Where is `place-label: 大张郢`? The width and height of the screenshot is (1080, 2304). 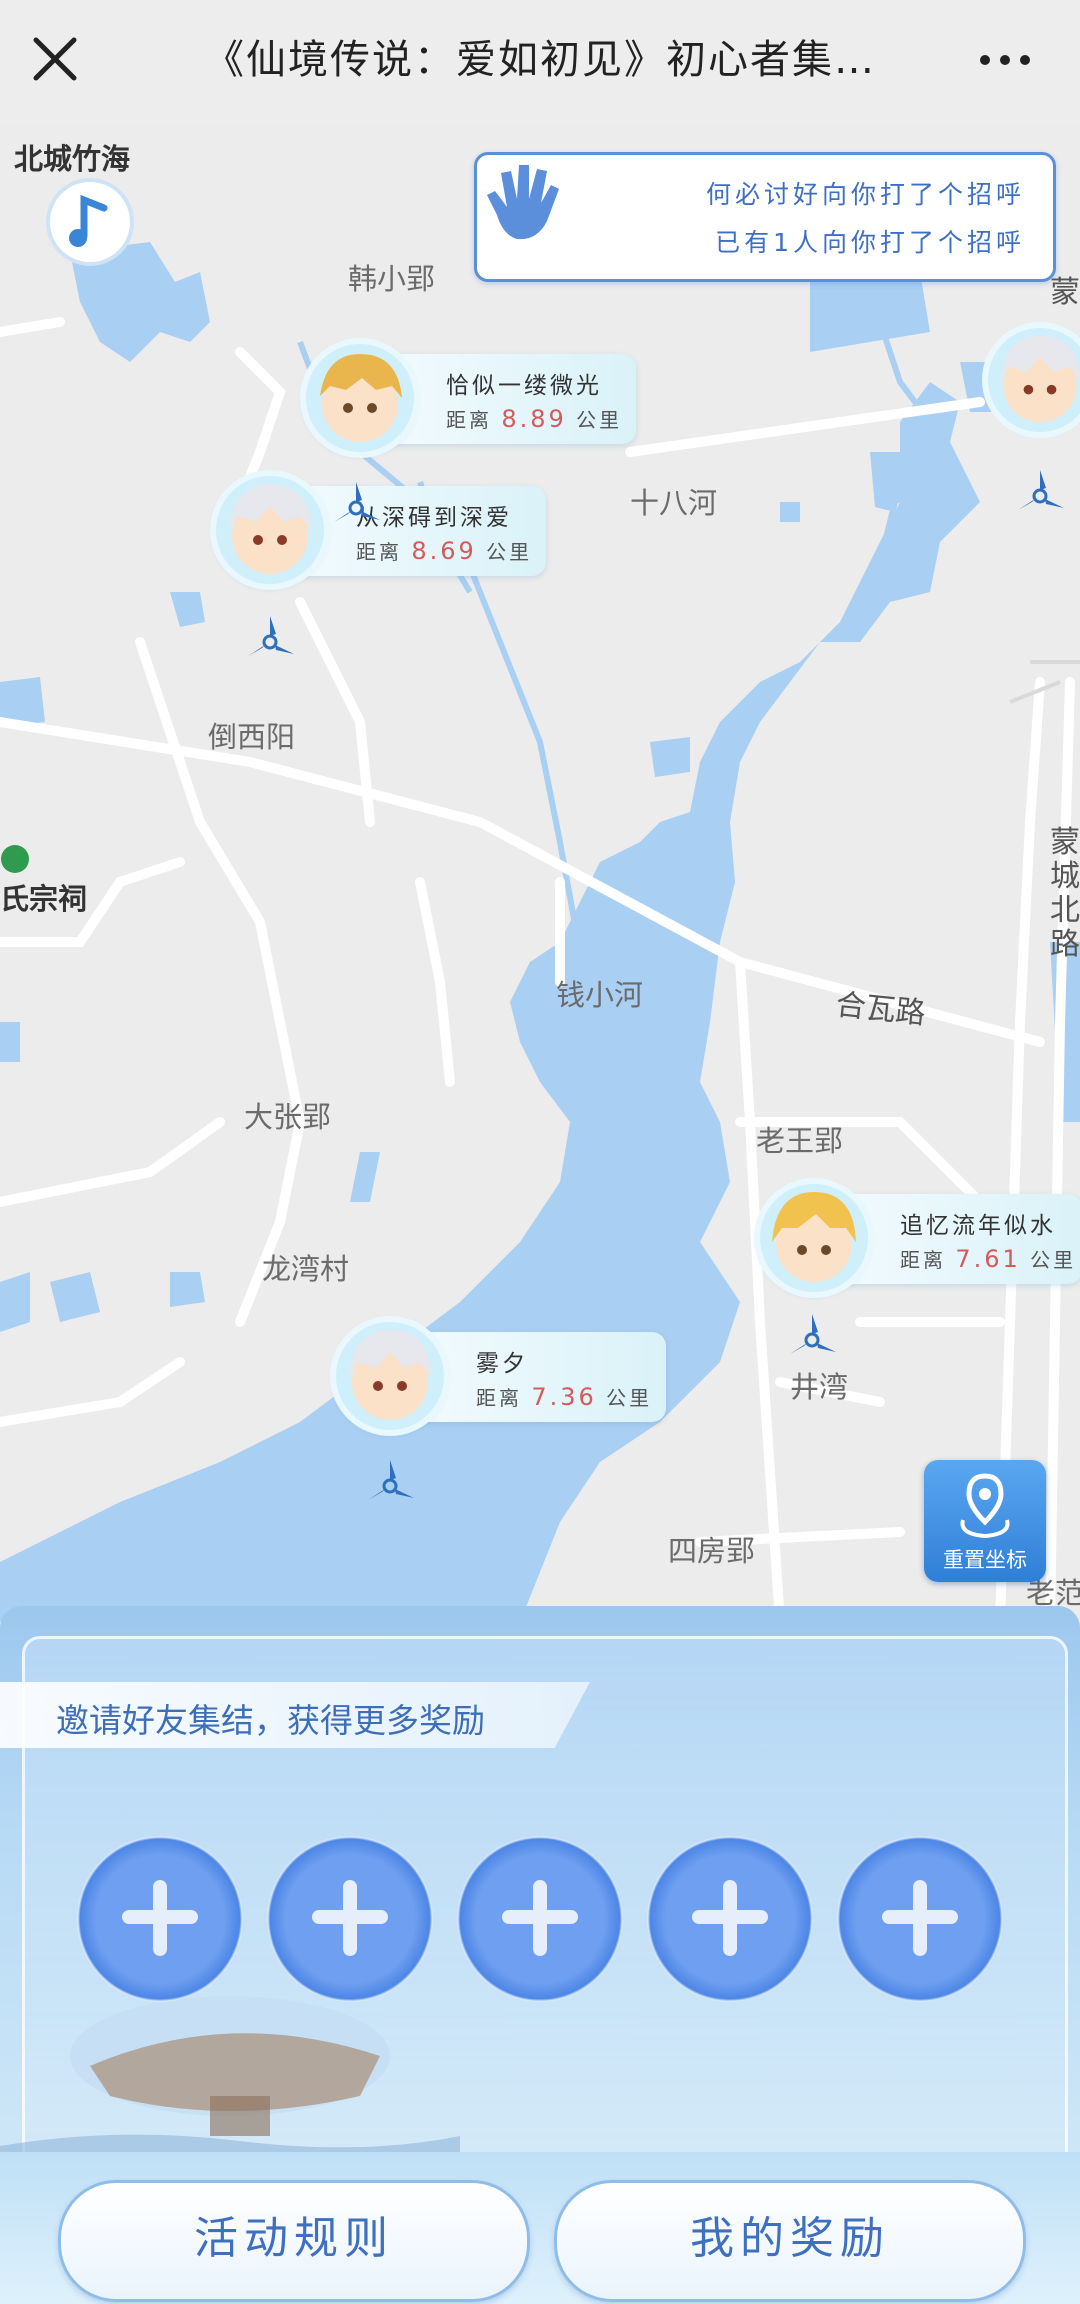 place-label: 大张郢 is located at coordinates (288, 1117).